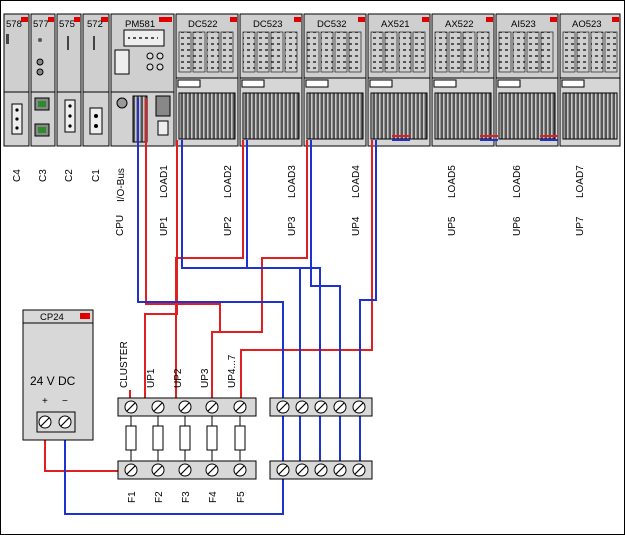  Describe the element at coordinates (96, 80) in the screenshot. I see `comm-module-572: 572` at that location.